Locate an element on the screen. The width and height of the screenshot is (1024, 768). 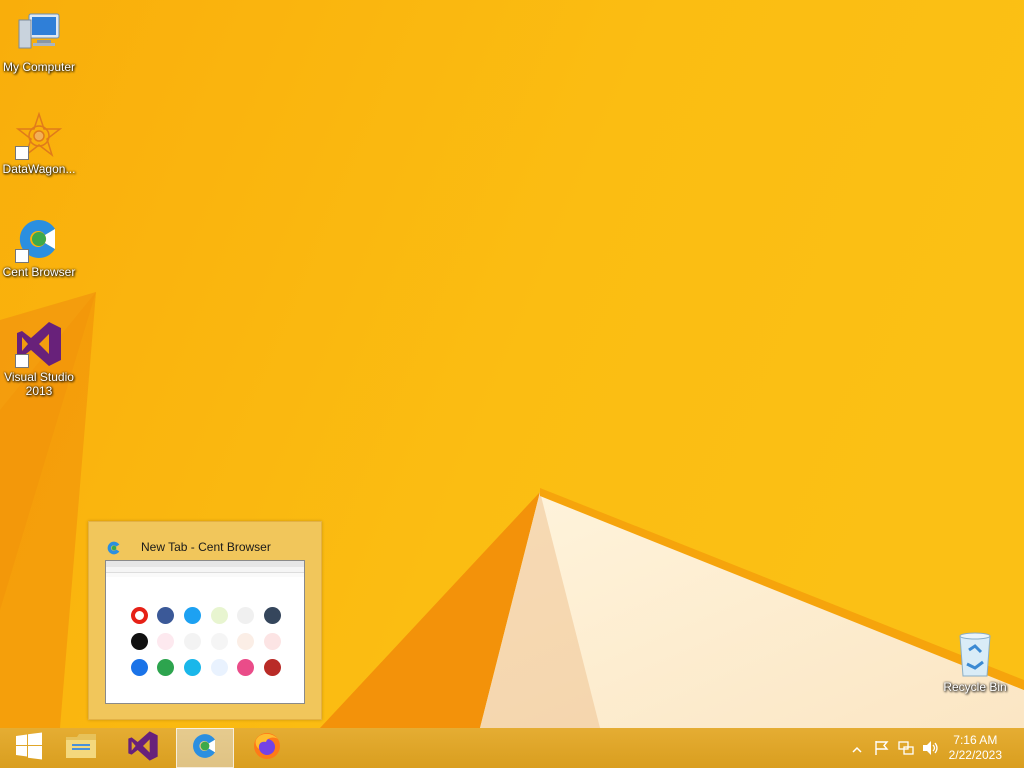
desktop-icon-label: Recycle Bin is located at coordinates (975, 687).